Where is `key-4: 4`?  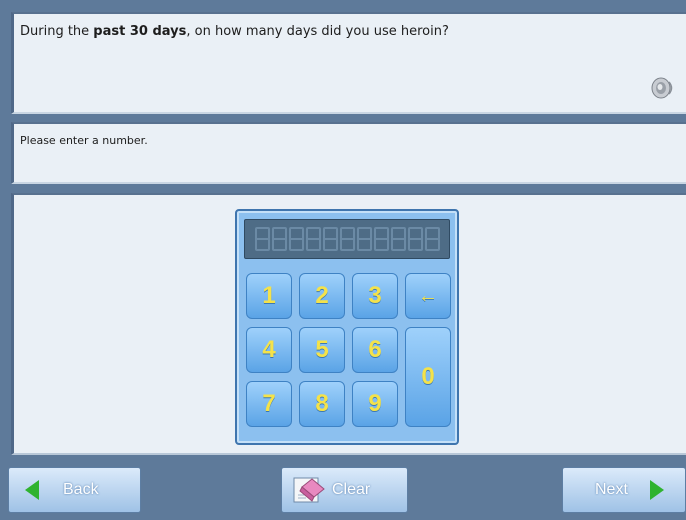
key-4: 4 is located at coordinates (269, 350).